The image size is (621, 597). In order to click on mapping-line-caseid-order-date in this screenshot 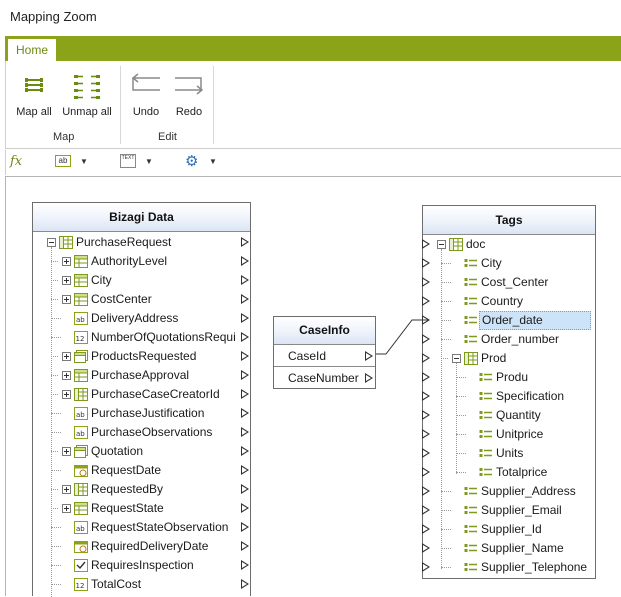, I will do `click(402, 337)`.